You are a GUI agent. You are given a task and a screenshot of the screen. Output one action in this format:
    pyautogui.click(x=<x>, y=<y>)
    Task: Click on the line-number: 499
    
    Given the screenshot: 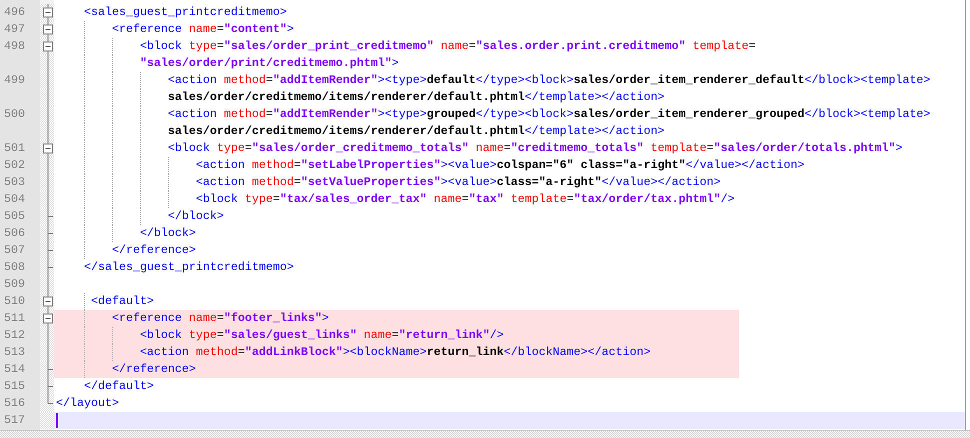 What is the action you would take?
    pyautogui.click(x=14, y=80)
    